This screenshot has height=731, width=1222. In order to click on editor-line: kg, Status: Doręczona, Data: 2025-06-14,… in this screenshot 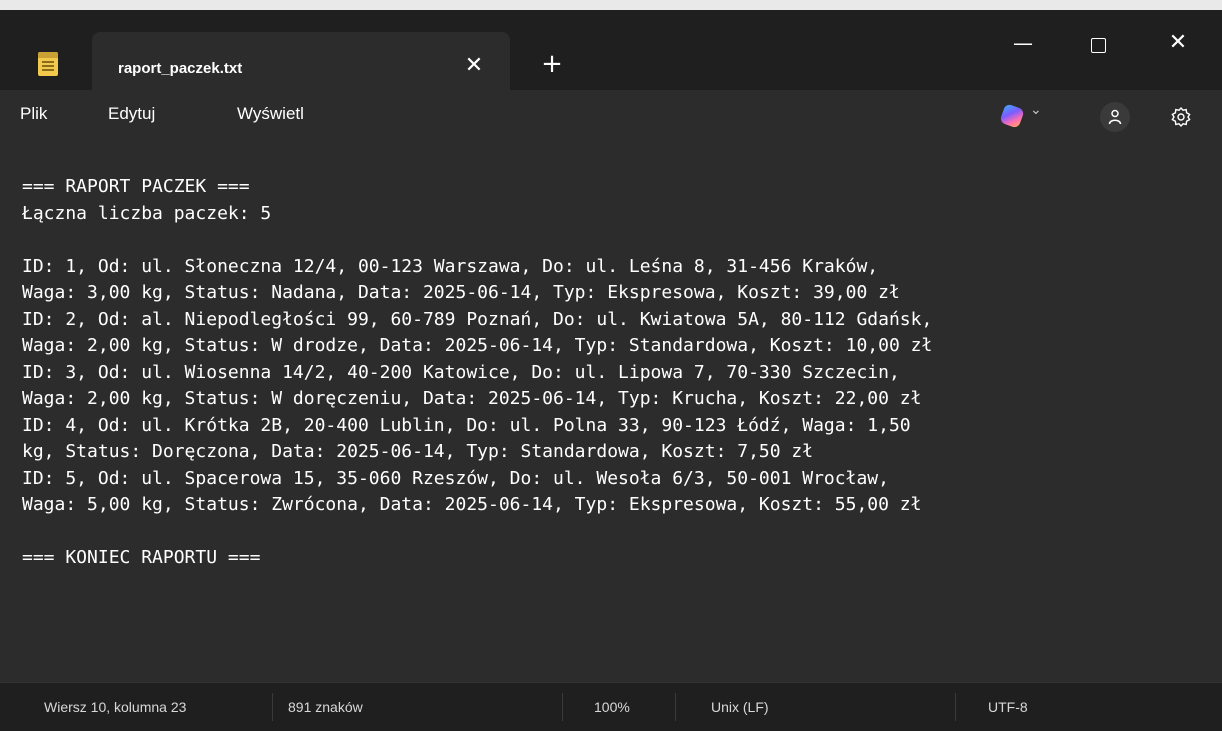, I will do `click(418, 451)`.